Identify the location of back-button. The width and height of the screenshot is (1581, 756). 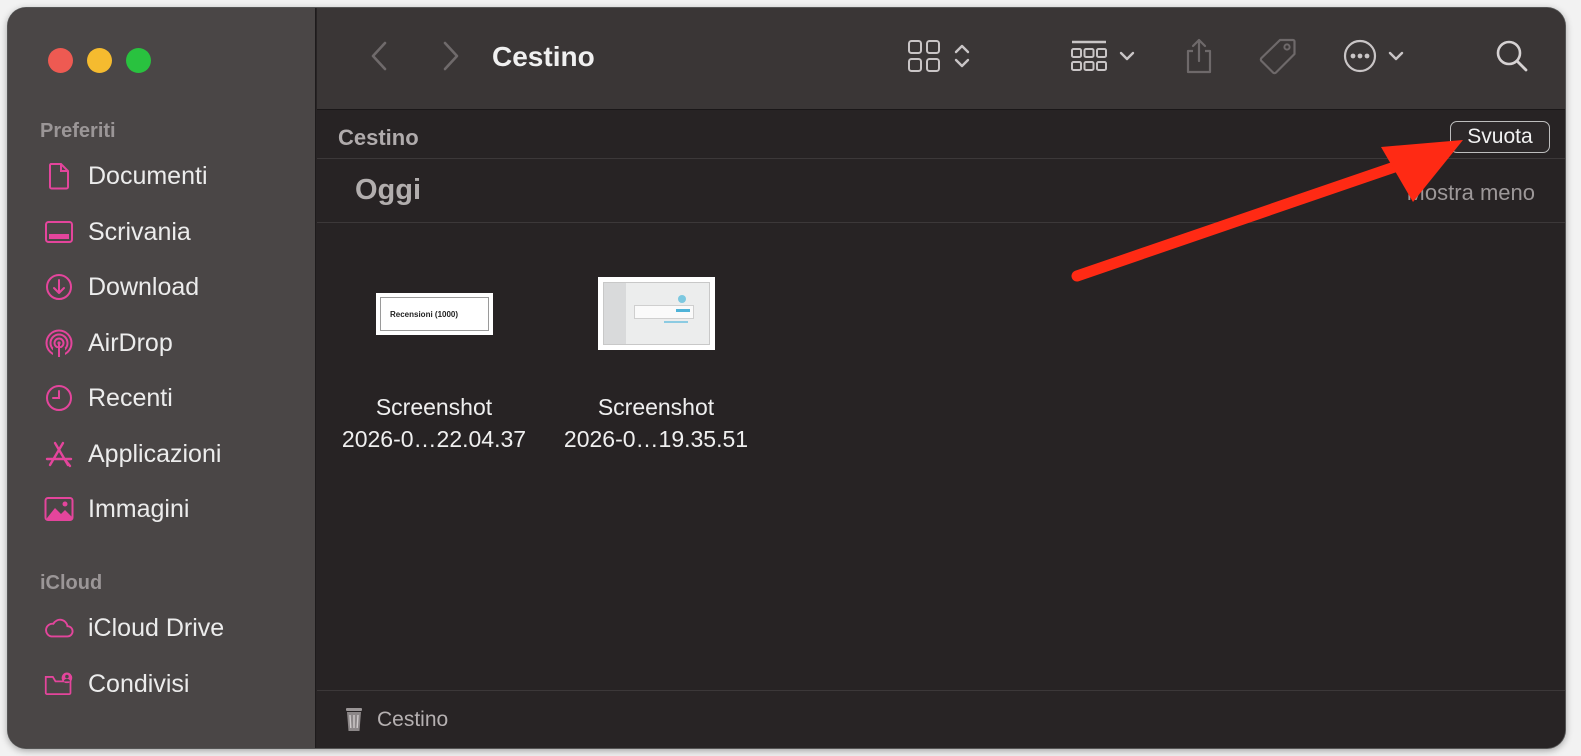
(379, 58).